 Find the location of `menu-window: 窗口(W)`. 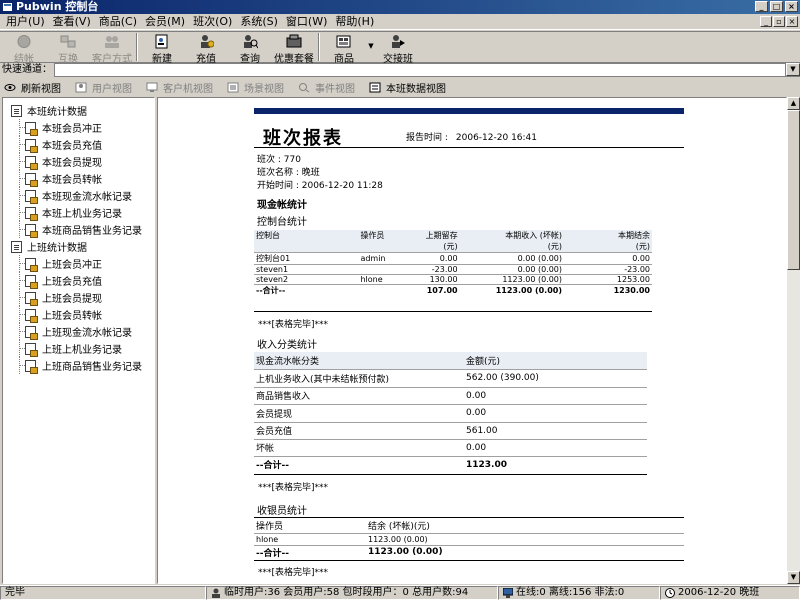

menu-window: 窗口(W) is located at coordinates (306, 22).